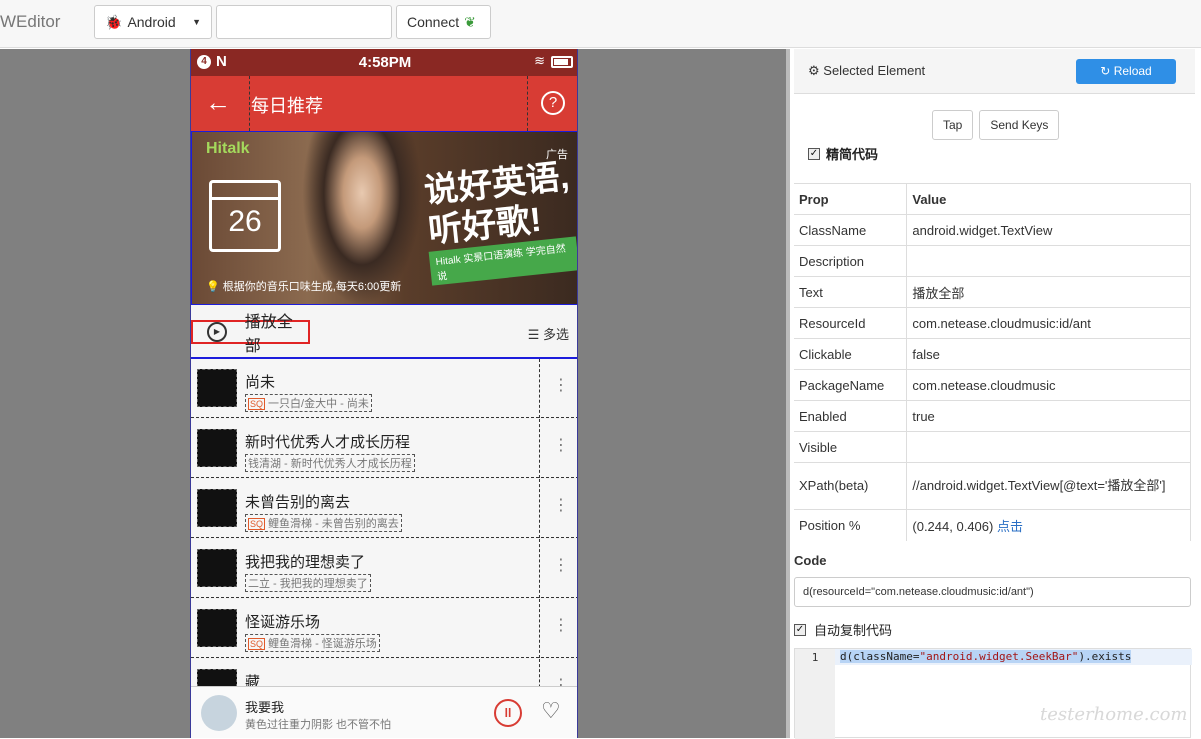  Describe the element at coordinates (245, 221) in the screenshot. I see `calendar-day: 26` at that location.